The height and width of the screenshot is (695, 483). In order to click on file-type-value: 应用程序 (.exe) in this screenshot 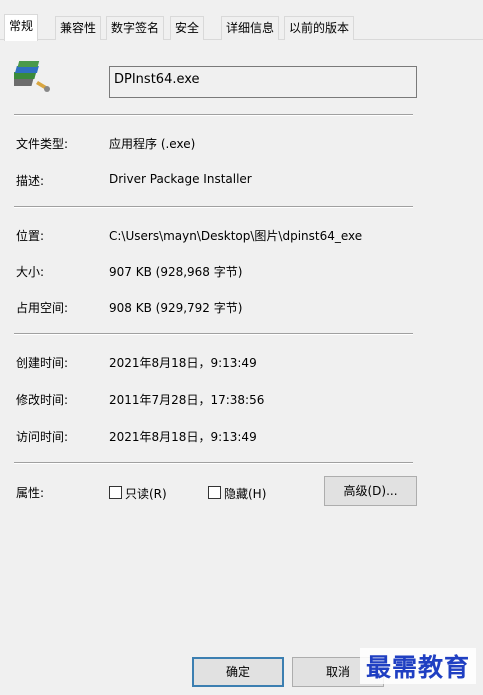, I will do `click(152, 144)`.